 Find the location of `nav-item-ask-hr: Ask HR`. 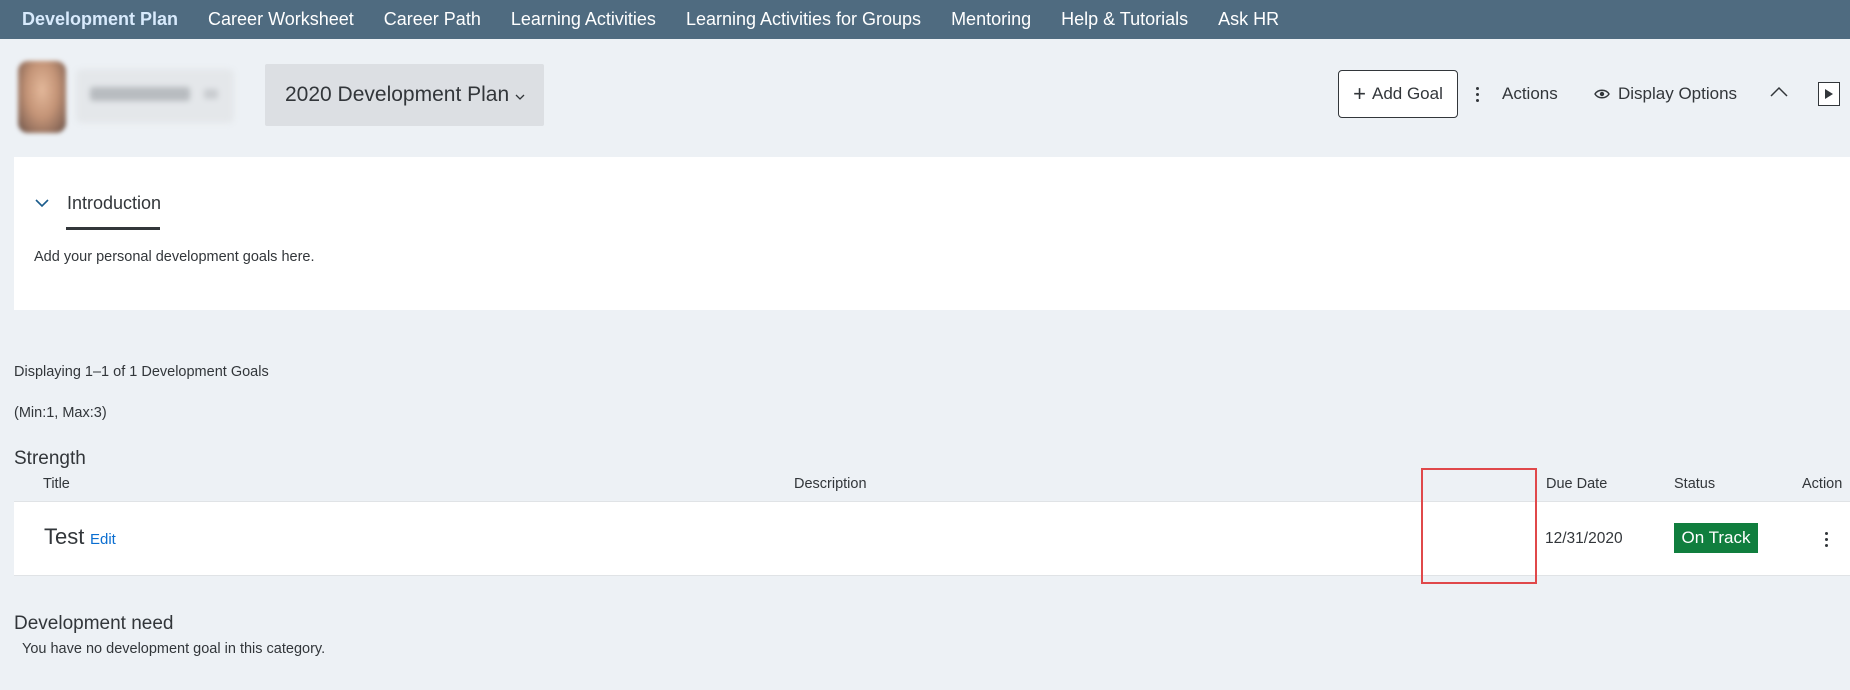

nav-item-ask-hr: Ask HR is located at coordinates (1248, 19).